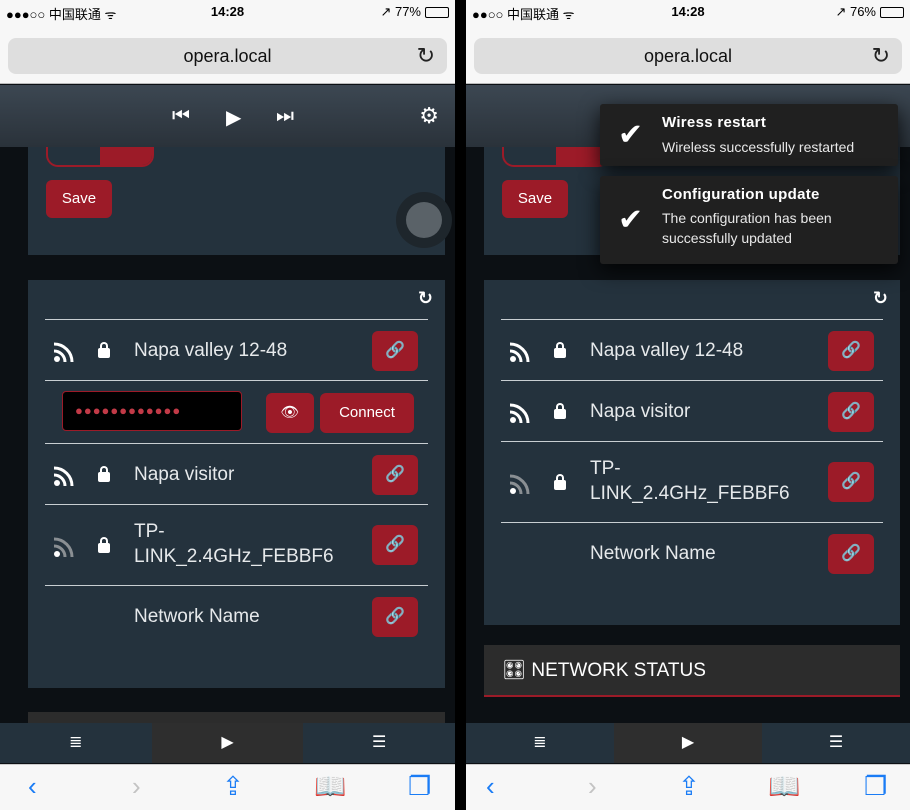 This screenshot has height=810, width=910. I want to click on url-text: opera.local, so click(227, 56).